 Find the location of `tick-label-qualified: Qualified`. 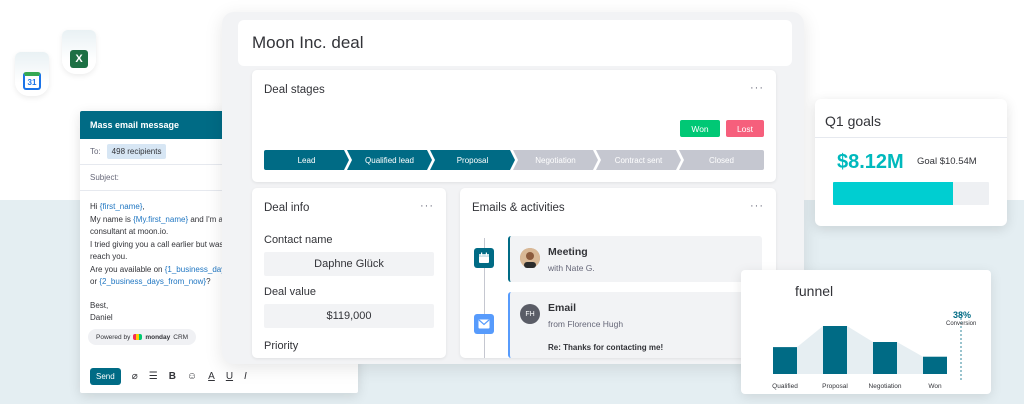

tick-label-qualified: Qualified is located at coordinates (785, 386).